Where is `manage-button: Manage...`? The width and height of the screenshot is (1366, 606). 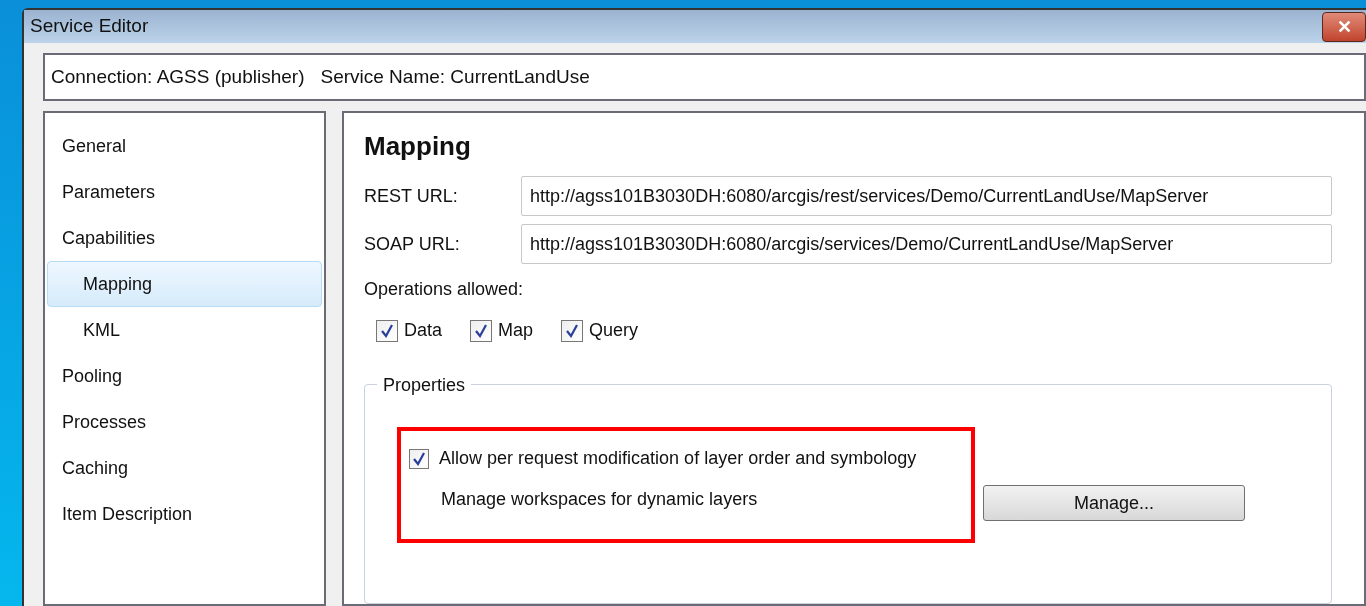 manage-button: Manage... is located at coordinates (1114, 503).